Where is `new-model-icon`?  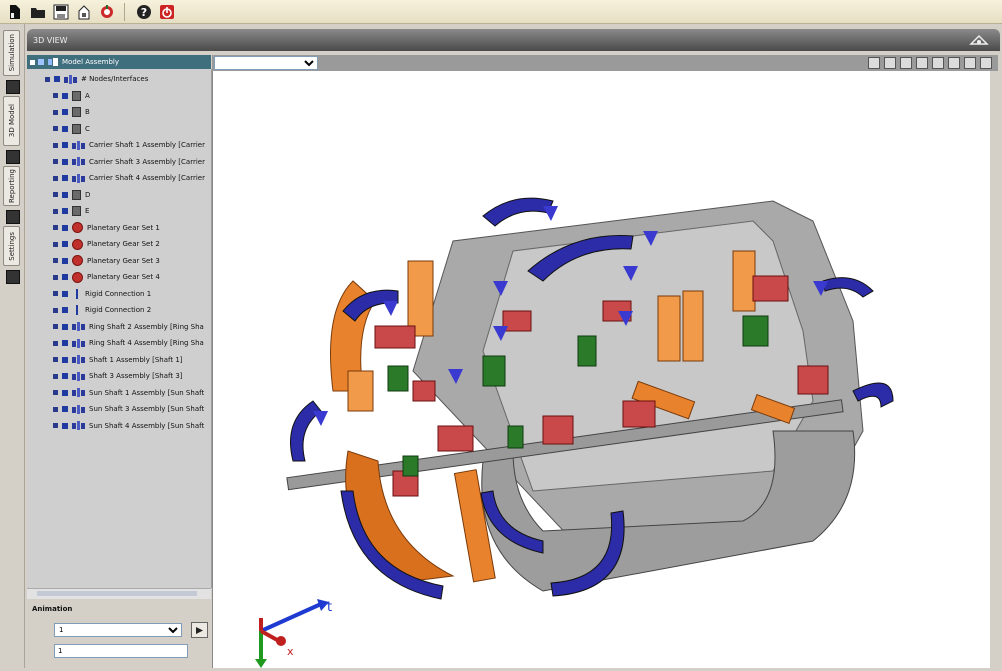
new-model-icon is located at coordinates (15, 12).